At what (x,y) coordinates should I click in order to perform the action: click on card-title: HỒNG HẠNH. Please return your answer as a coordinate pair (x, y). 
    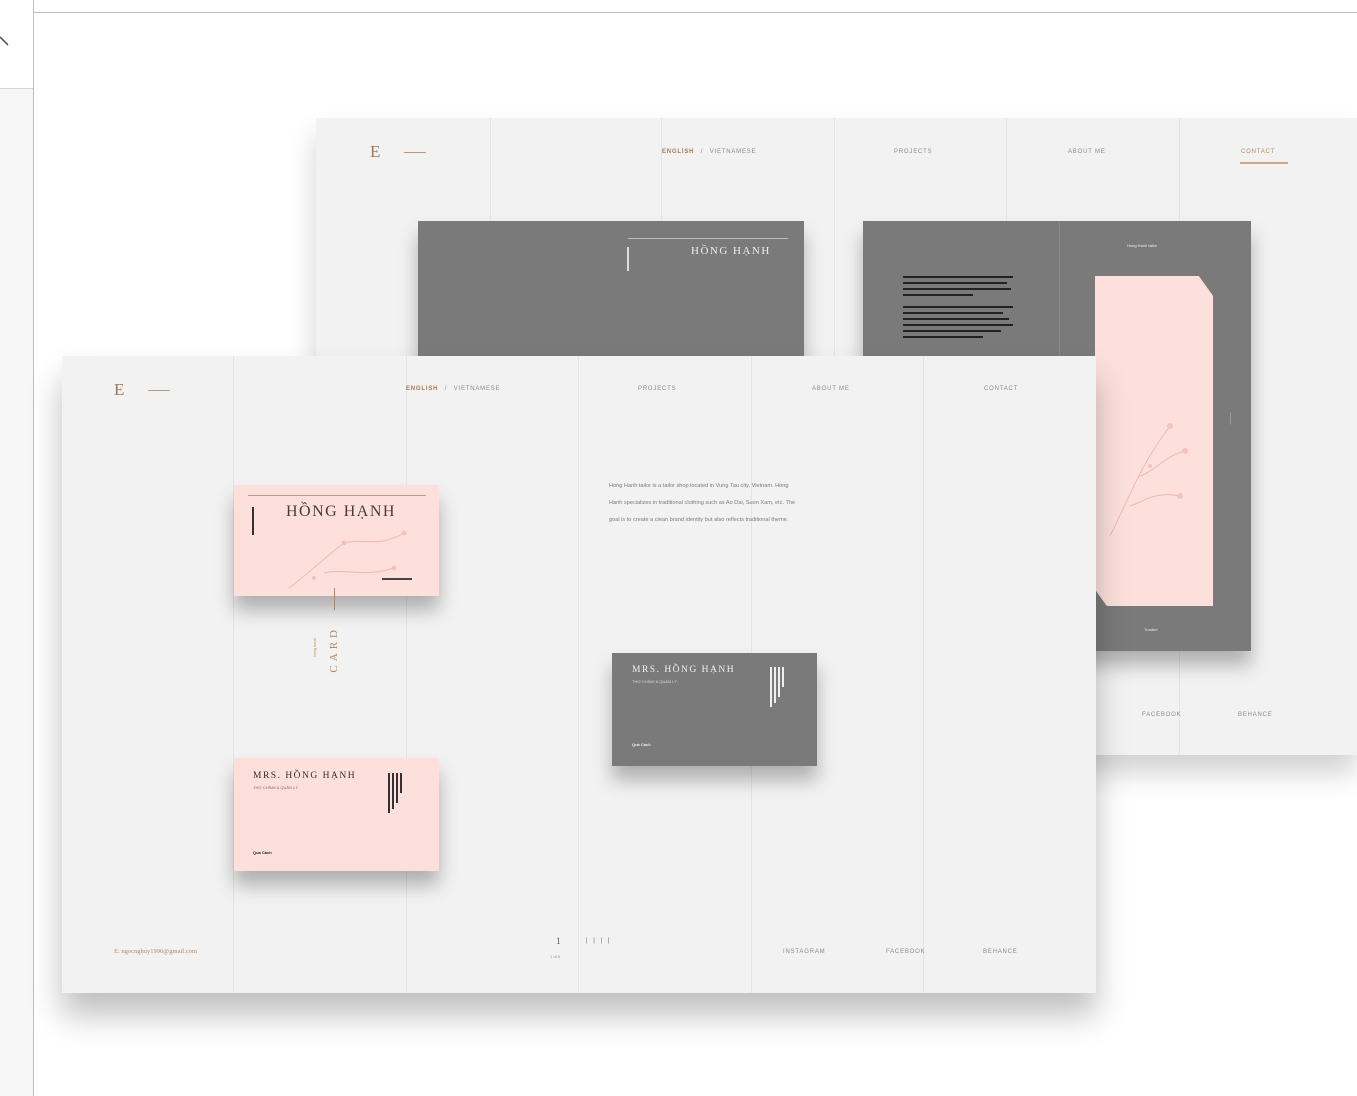
    Looking at the image, I should click on (341, 511).